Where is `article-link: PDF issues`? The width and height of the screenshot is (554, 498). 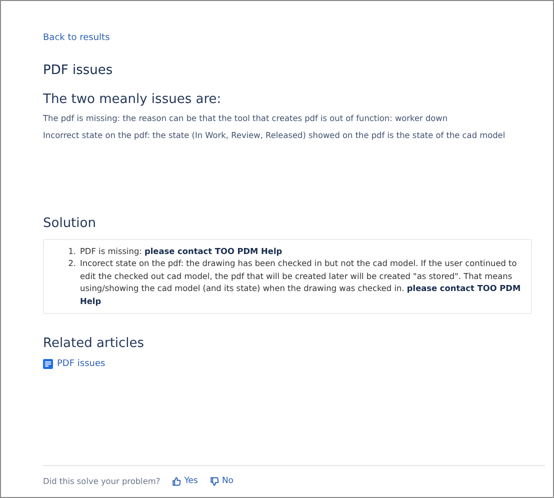
article-link: PDF issues is located at coordinates (81, 364).